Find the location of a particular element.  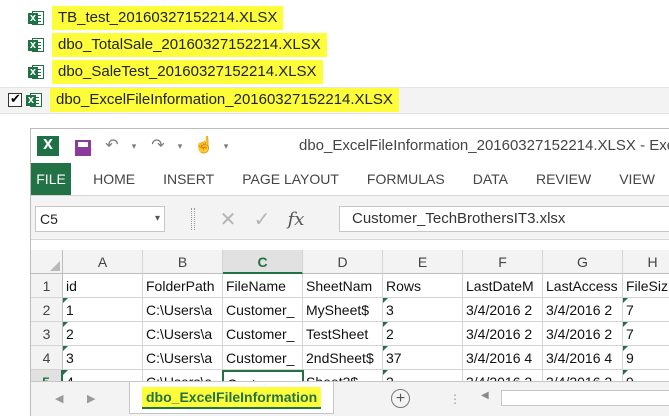

grid-cell: 2ndSheet$ is located at coordinates (343, 358).